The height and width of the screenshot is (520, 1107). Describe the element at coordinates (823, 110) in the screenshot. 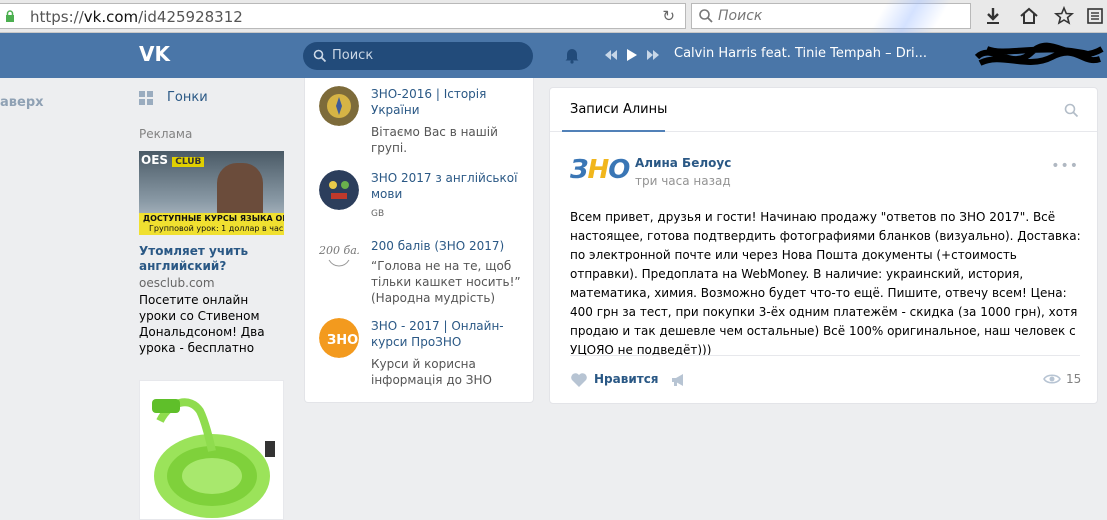

I see `wall-tab-bar: Записи Алины` at that location.